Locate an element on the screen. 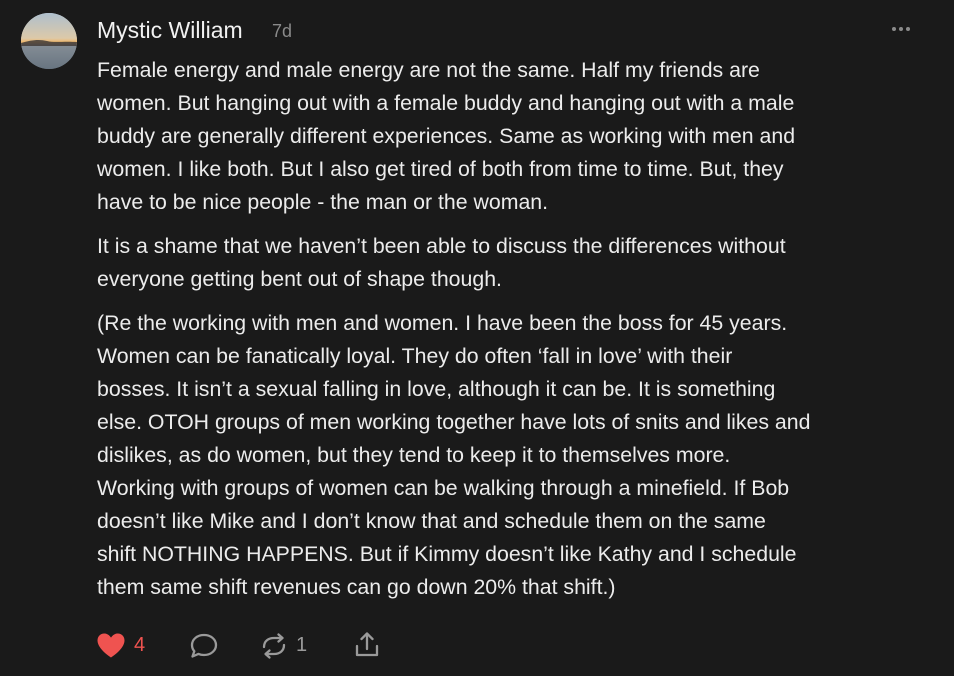 This screenshot has width=954, height=676. like-count: 4 is located at coordinates (140, 645).